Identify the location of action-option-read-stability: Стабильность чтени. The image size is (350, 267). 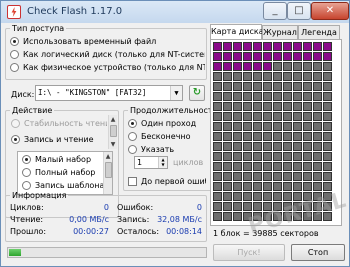
(59, 123).